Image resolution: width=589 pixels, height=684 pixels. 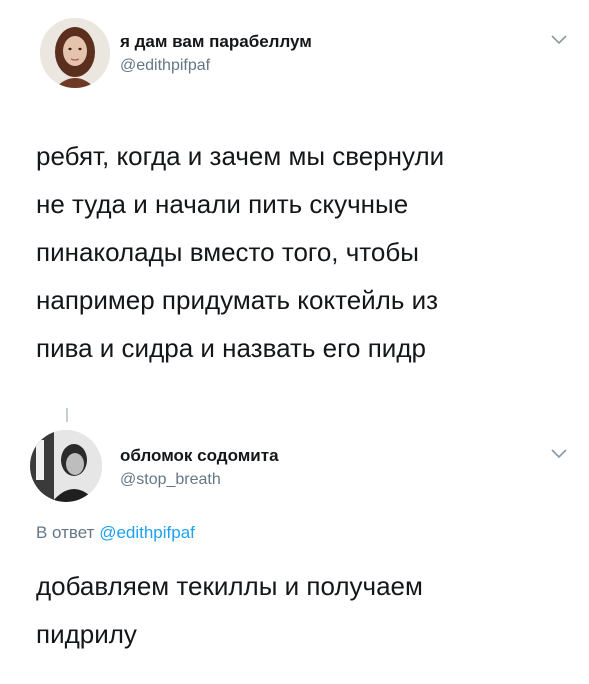 I want to click on display-name: я дам вам парабеллум, so click(x=216, y=42).